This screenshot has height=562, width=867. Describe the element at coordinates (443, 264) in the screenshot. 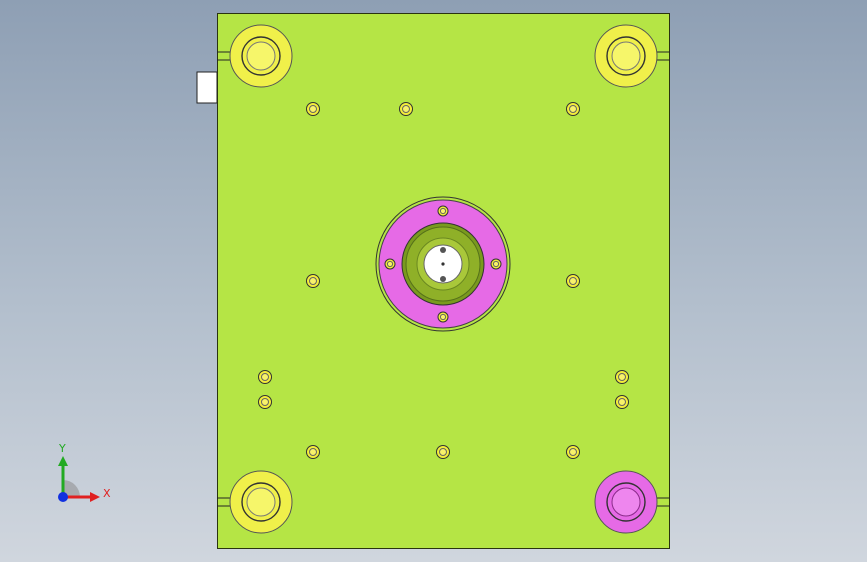

I see `locating-ring` at that location.